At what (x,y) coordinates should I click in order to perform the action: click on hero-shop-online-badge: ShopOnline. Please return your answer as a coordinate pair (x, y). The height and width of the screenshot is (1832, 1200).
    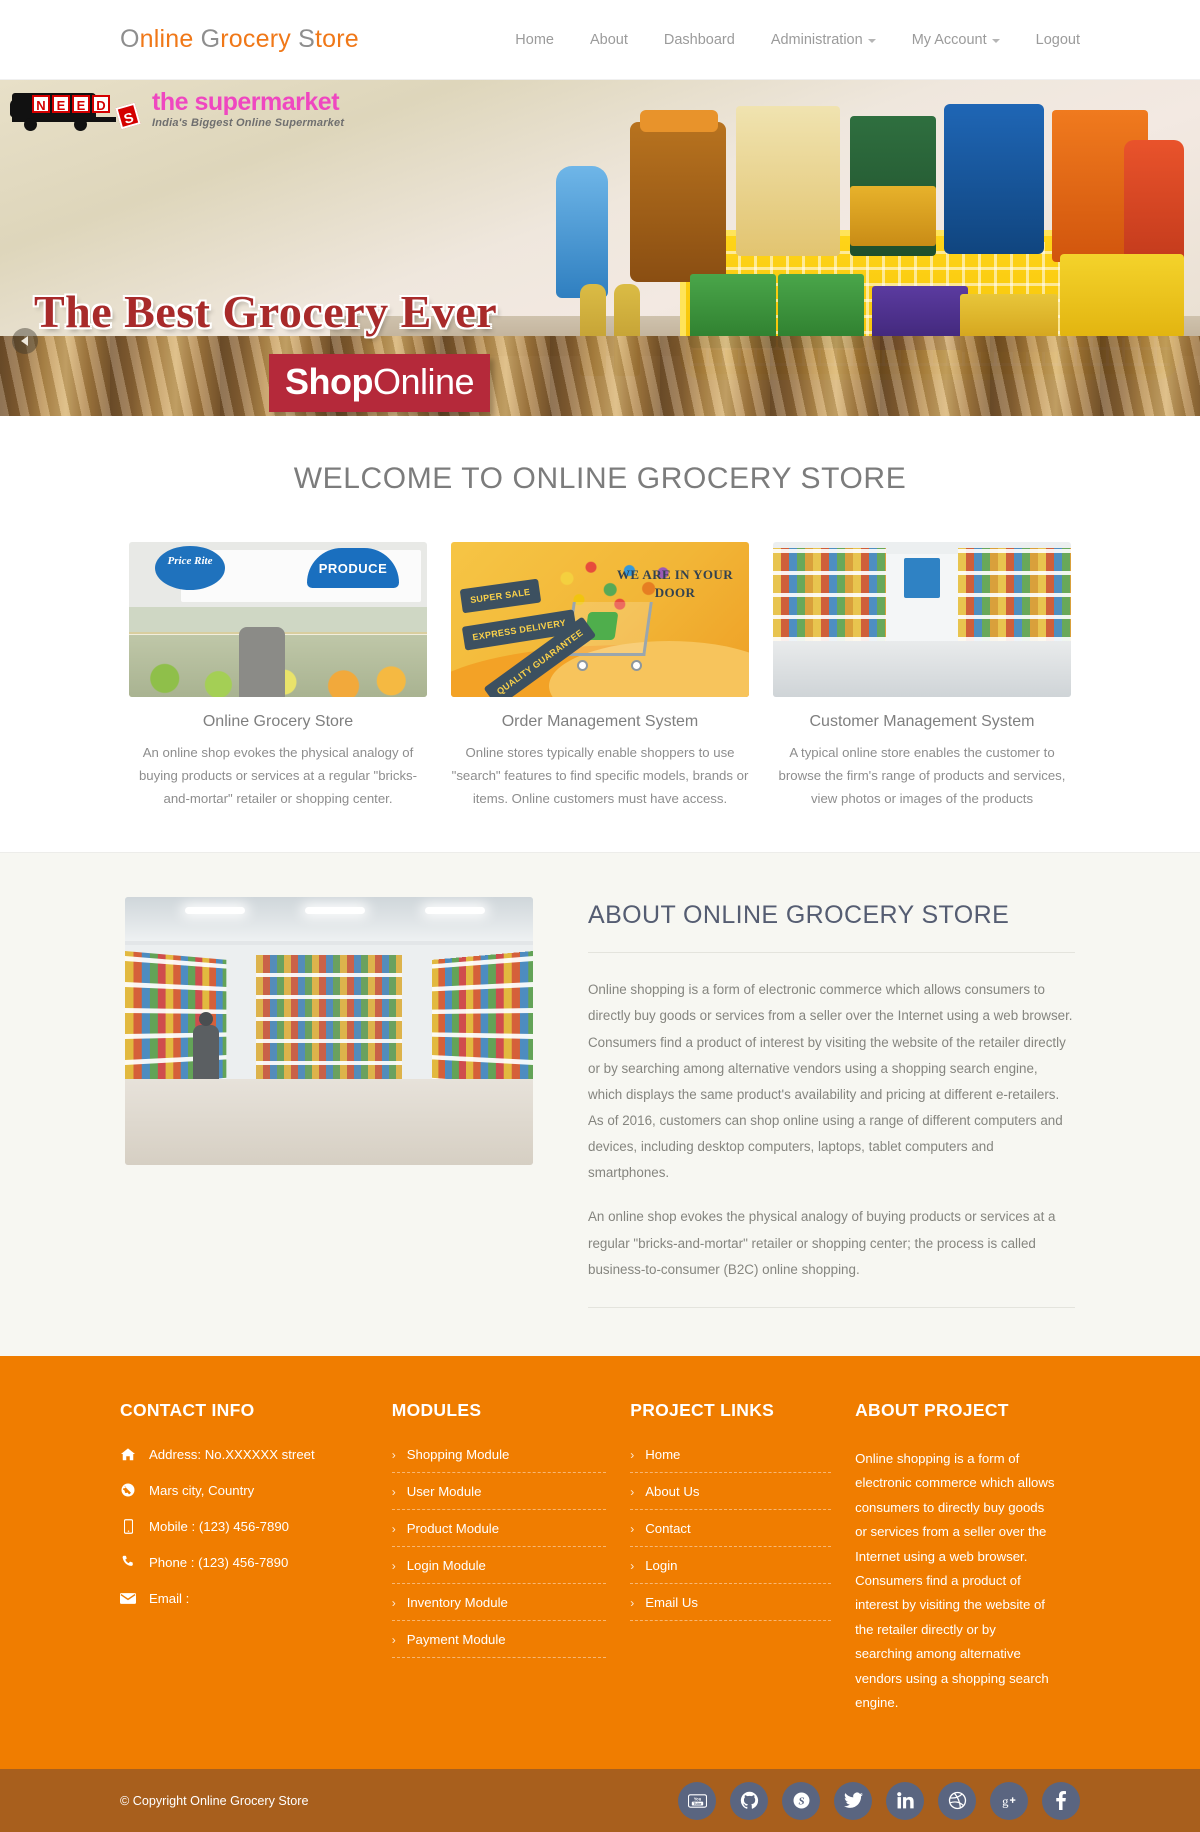
    Looking at the image, I should click on (380, 383).